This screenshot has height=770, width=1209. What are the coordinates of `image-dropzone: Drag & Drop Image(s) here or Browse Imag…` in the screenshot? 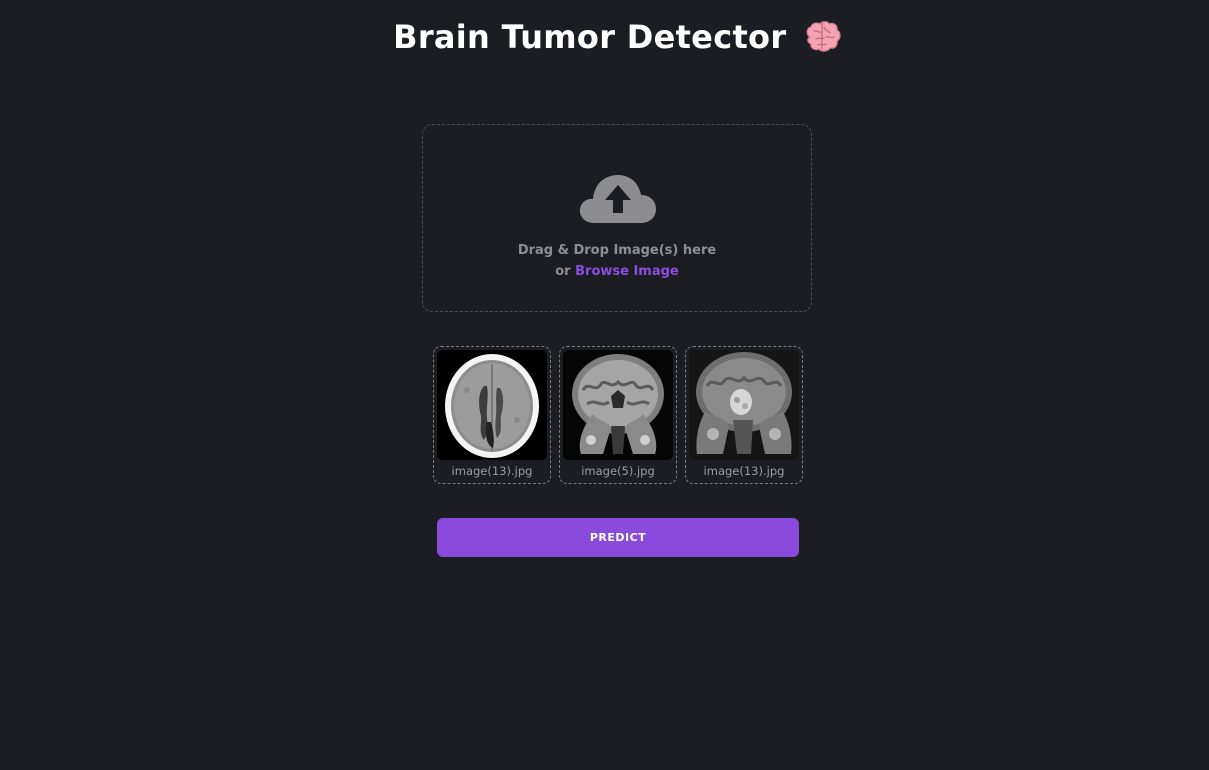 It's located at (617, 218).